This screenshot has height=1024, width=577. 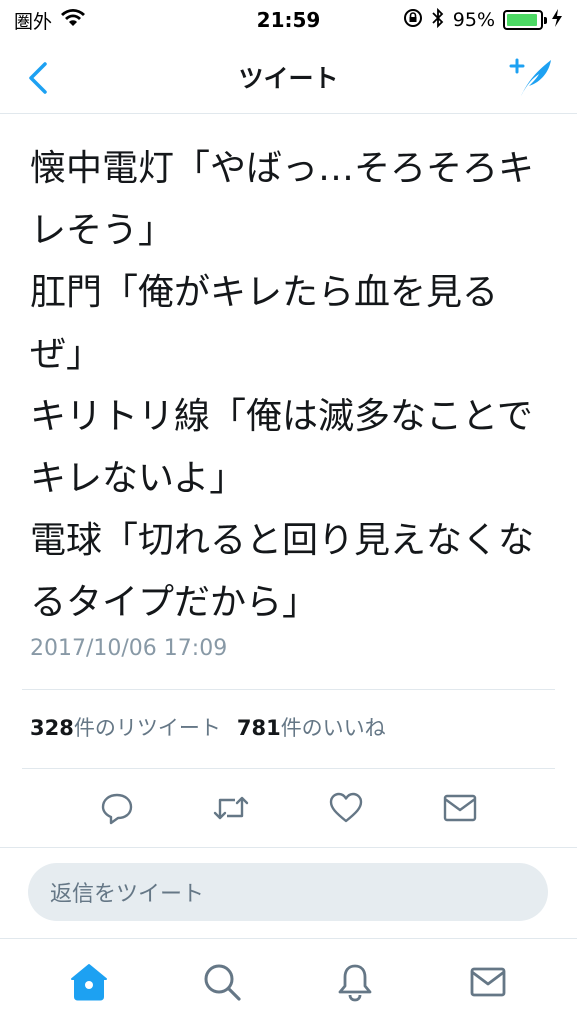 I want to click on reply-input: 返信をツイート, so click(x=288, y=892).